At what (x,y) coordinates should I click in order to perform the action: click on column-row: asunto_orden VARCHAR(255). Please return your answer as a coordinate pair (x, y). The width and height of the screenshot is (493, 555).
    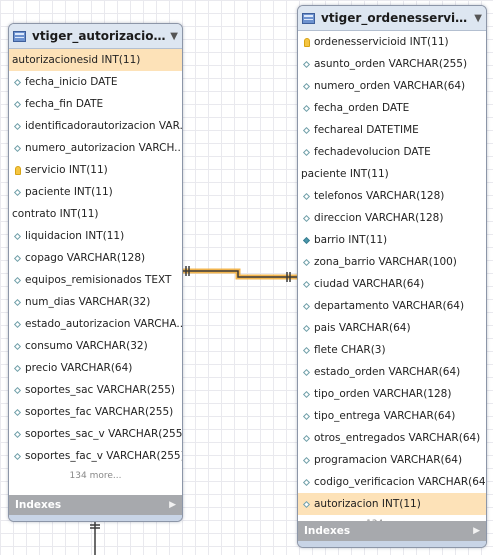
    Looking at the image, I should click on (392, 64).